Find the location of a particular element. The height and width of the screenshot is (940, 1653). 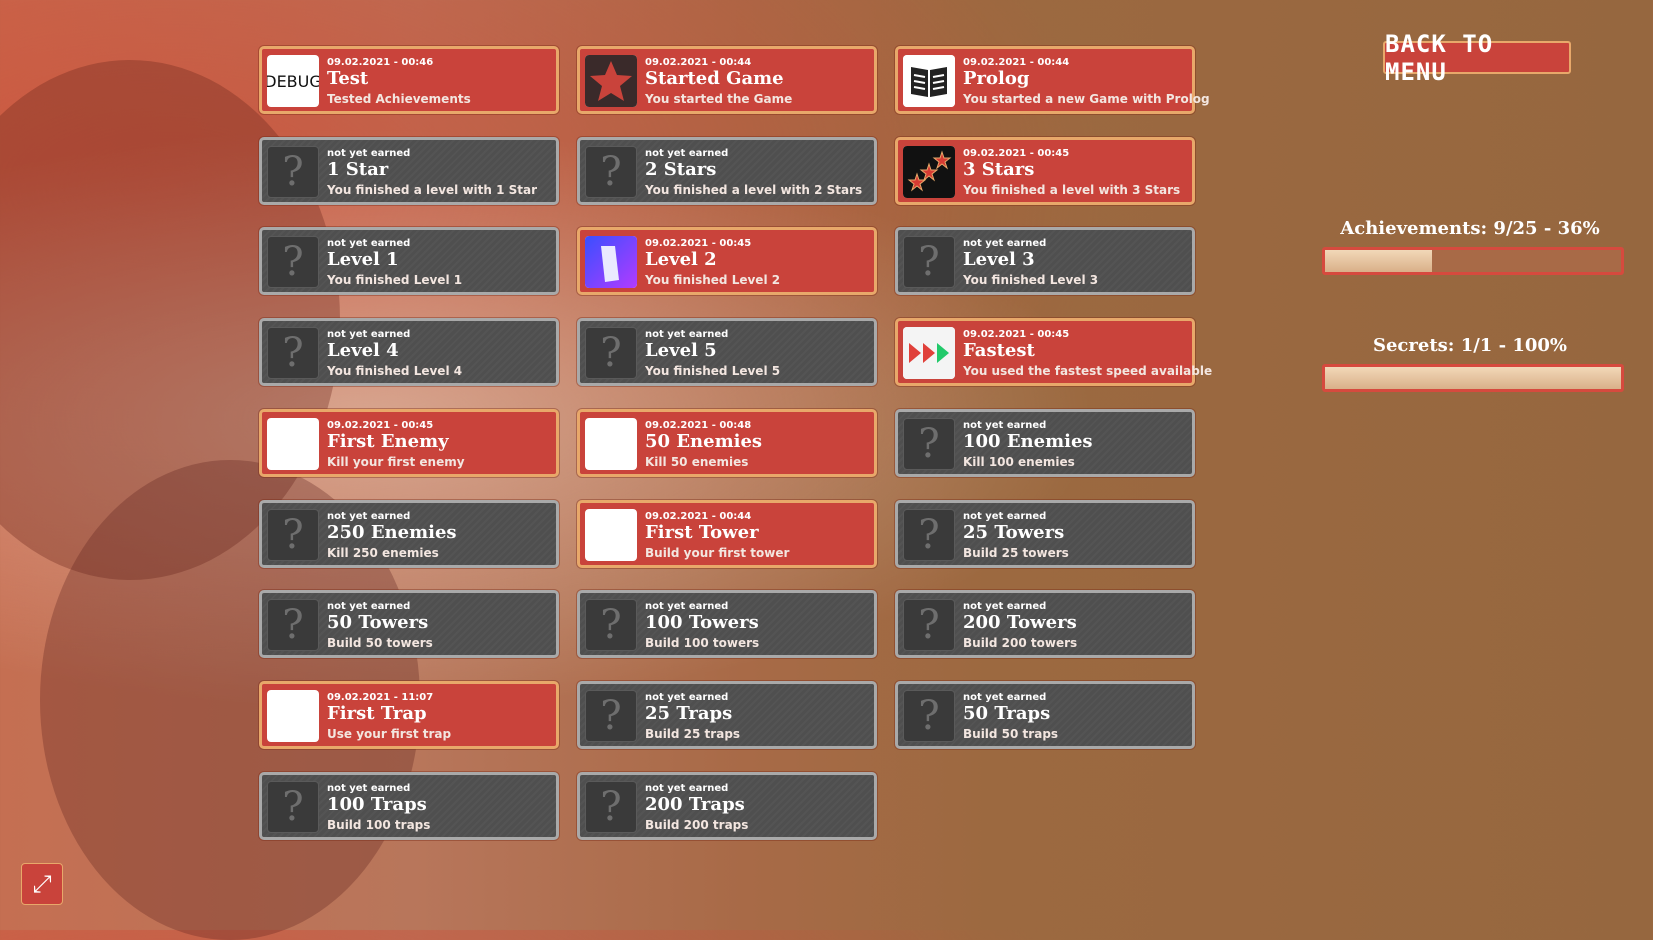

achievement-description: Build 50 traps is located at coordinates (1011, 733).